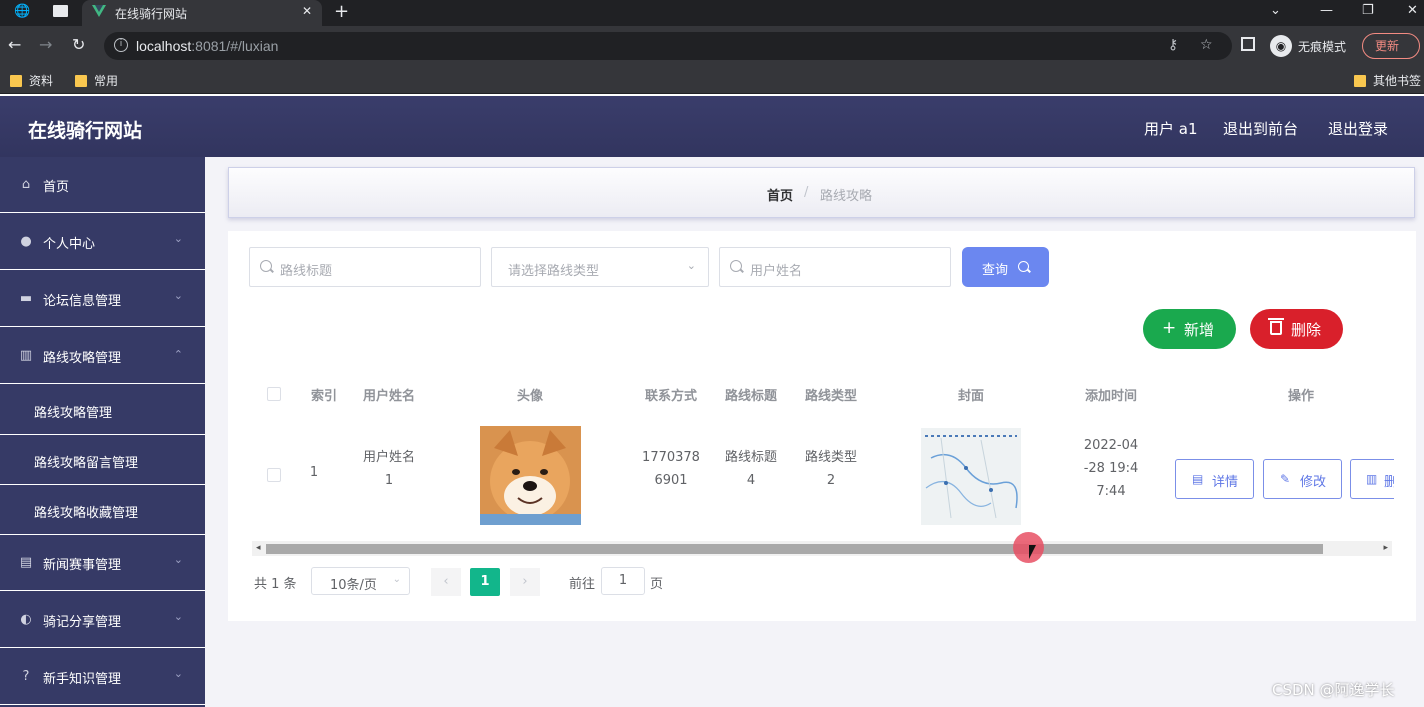 The image size is (1424, 707). Describe the element at coordinates (712, 126) in the screenshot. I see `app-header: 在线骑行网站 用户 a1 退出到前台 退出登录` at that location.